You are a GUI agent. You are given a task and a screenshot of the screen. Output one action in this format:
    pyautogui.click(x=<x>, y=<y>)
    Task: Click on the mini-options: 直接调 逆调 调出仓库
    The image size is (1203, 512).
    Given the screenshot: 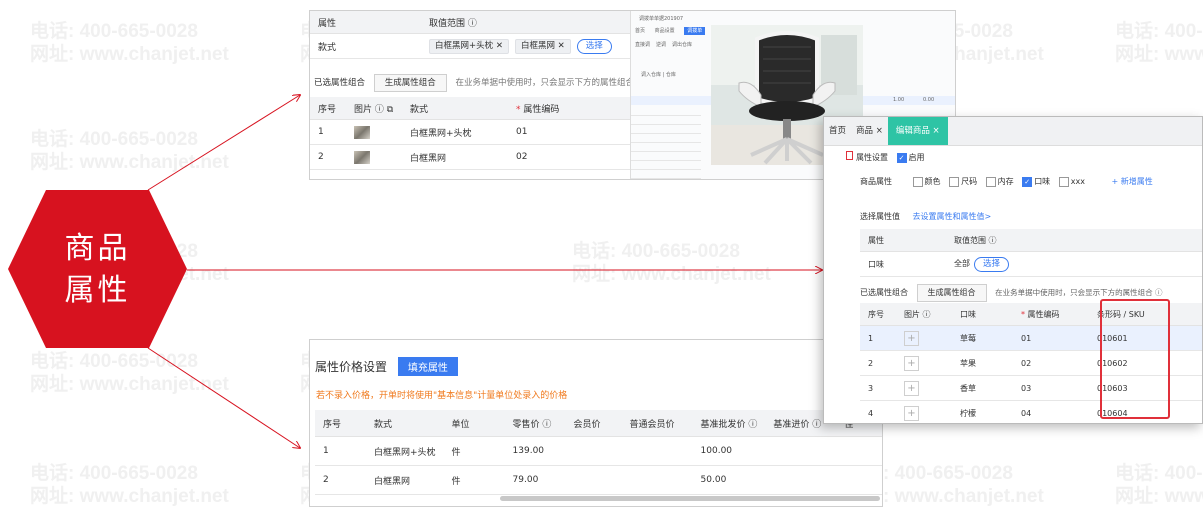 What is the action you would take?
    pyautogui.click(x=664, y=45)
    